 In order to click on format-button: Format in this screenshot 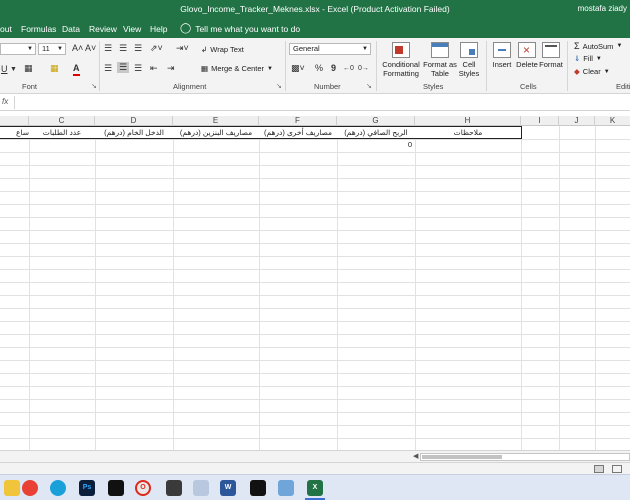, I will do `click(551, 55)`.